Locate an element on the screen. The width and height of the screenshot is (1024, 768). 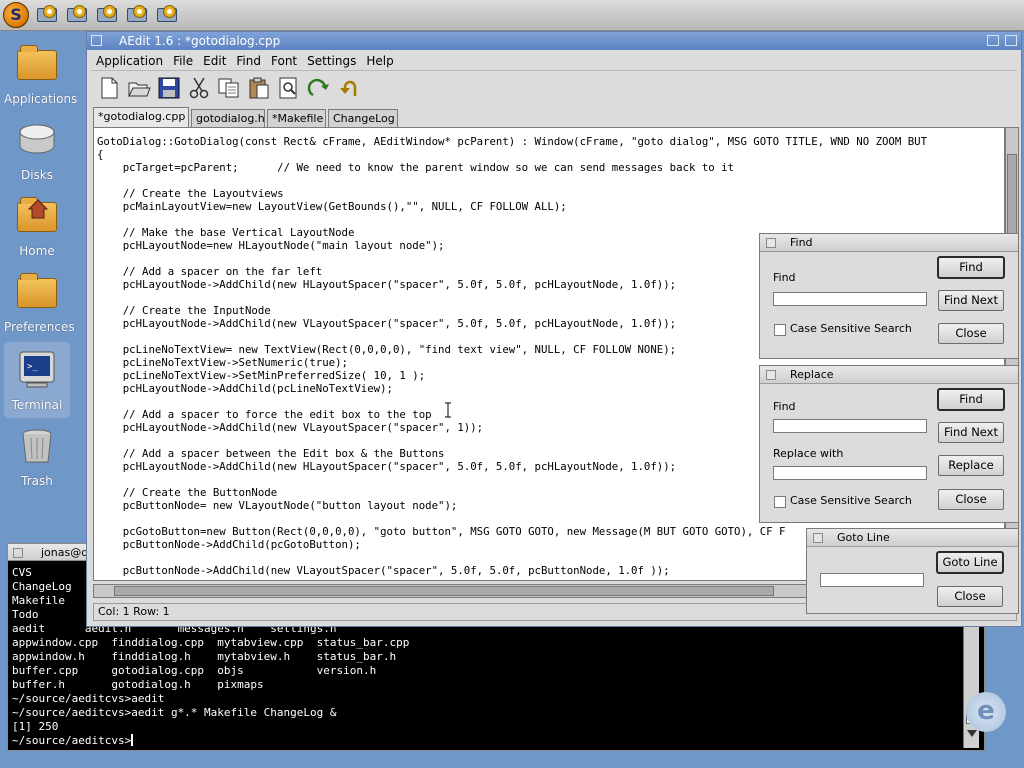
replace-button: Replace is located at coordinates (971, 465).